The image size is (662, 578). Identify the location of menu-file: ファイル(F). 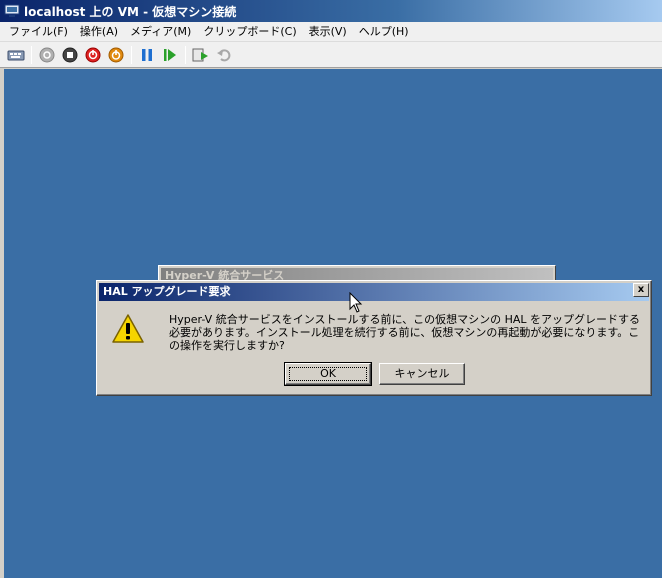
(39, 32).